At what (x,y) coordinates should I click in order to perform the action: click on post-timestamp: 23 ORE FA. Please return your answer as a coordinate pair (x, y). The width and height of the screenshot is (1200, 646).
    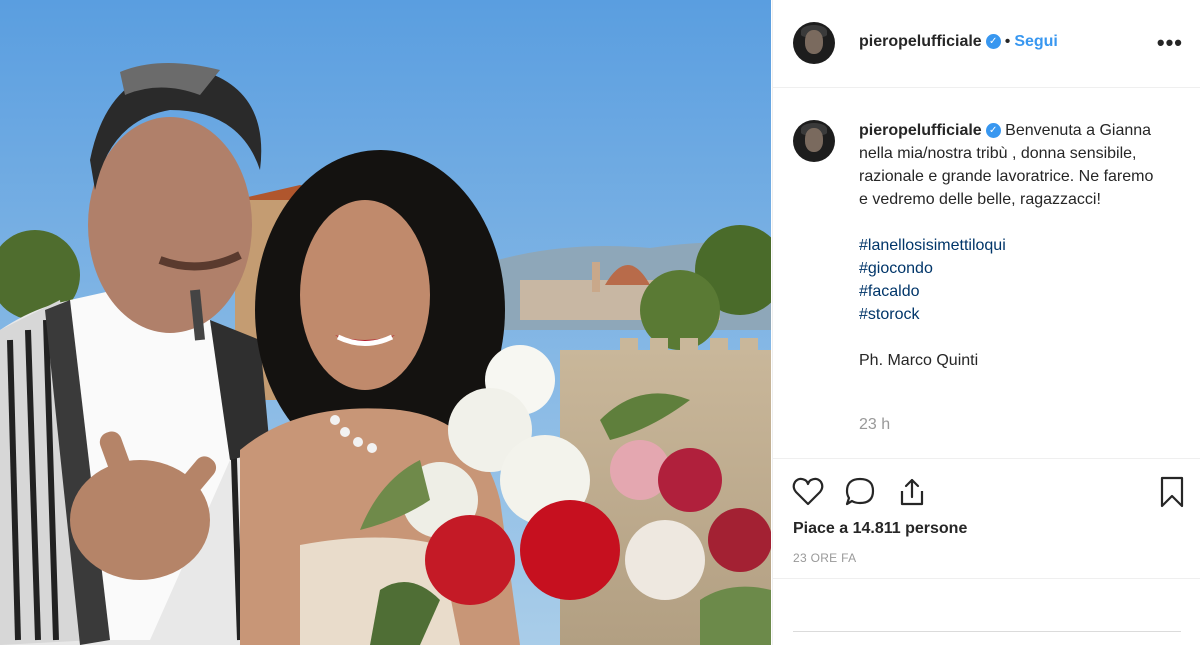
    Looking at the image, I should click on (825, 558).